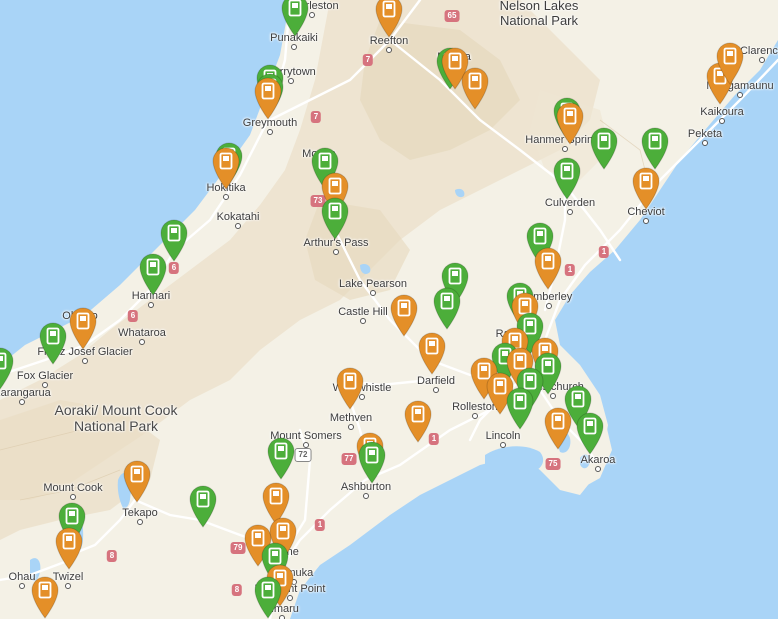 The height and width of the screenshot is (619, 778). What do you see at coordinates (142, 333) in the screenshot?
I see `place-label: Whataroa` at bounding box center [142, 333].